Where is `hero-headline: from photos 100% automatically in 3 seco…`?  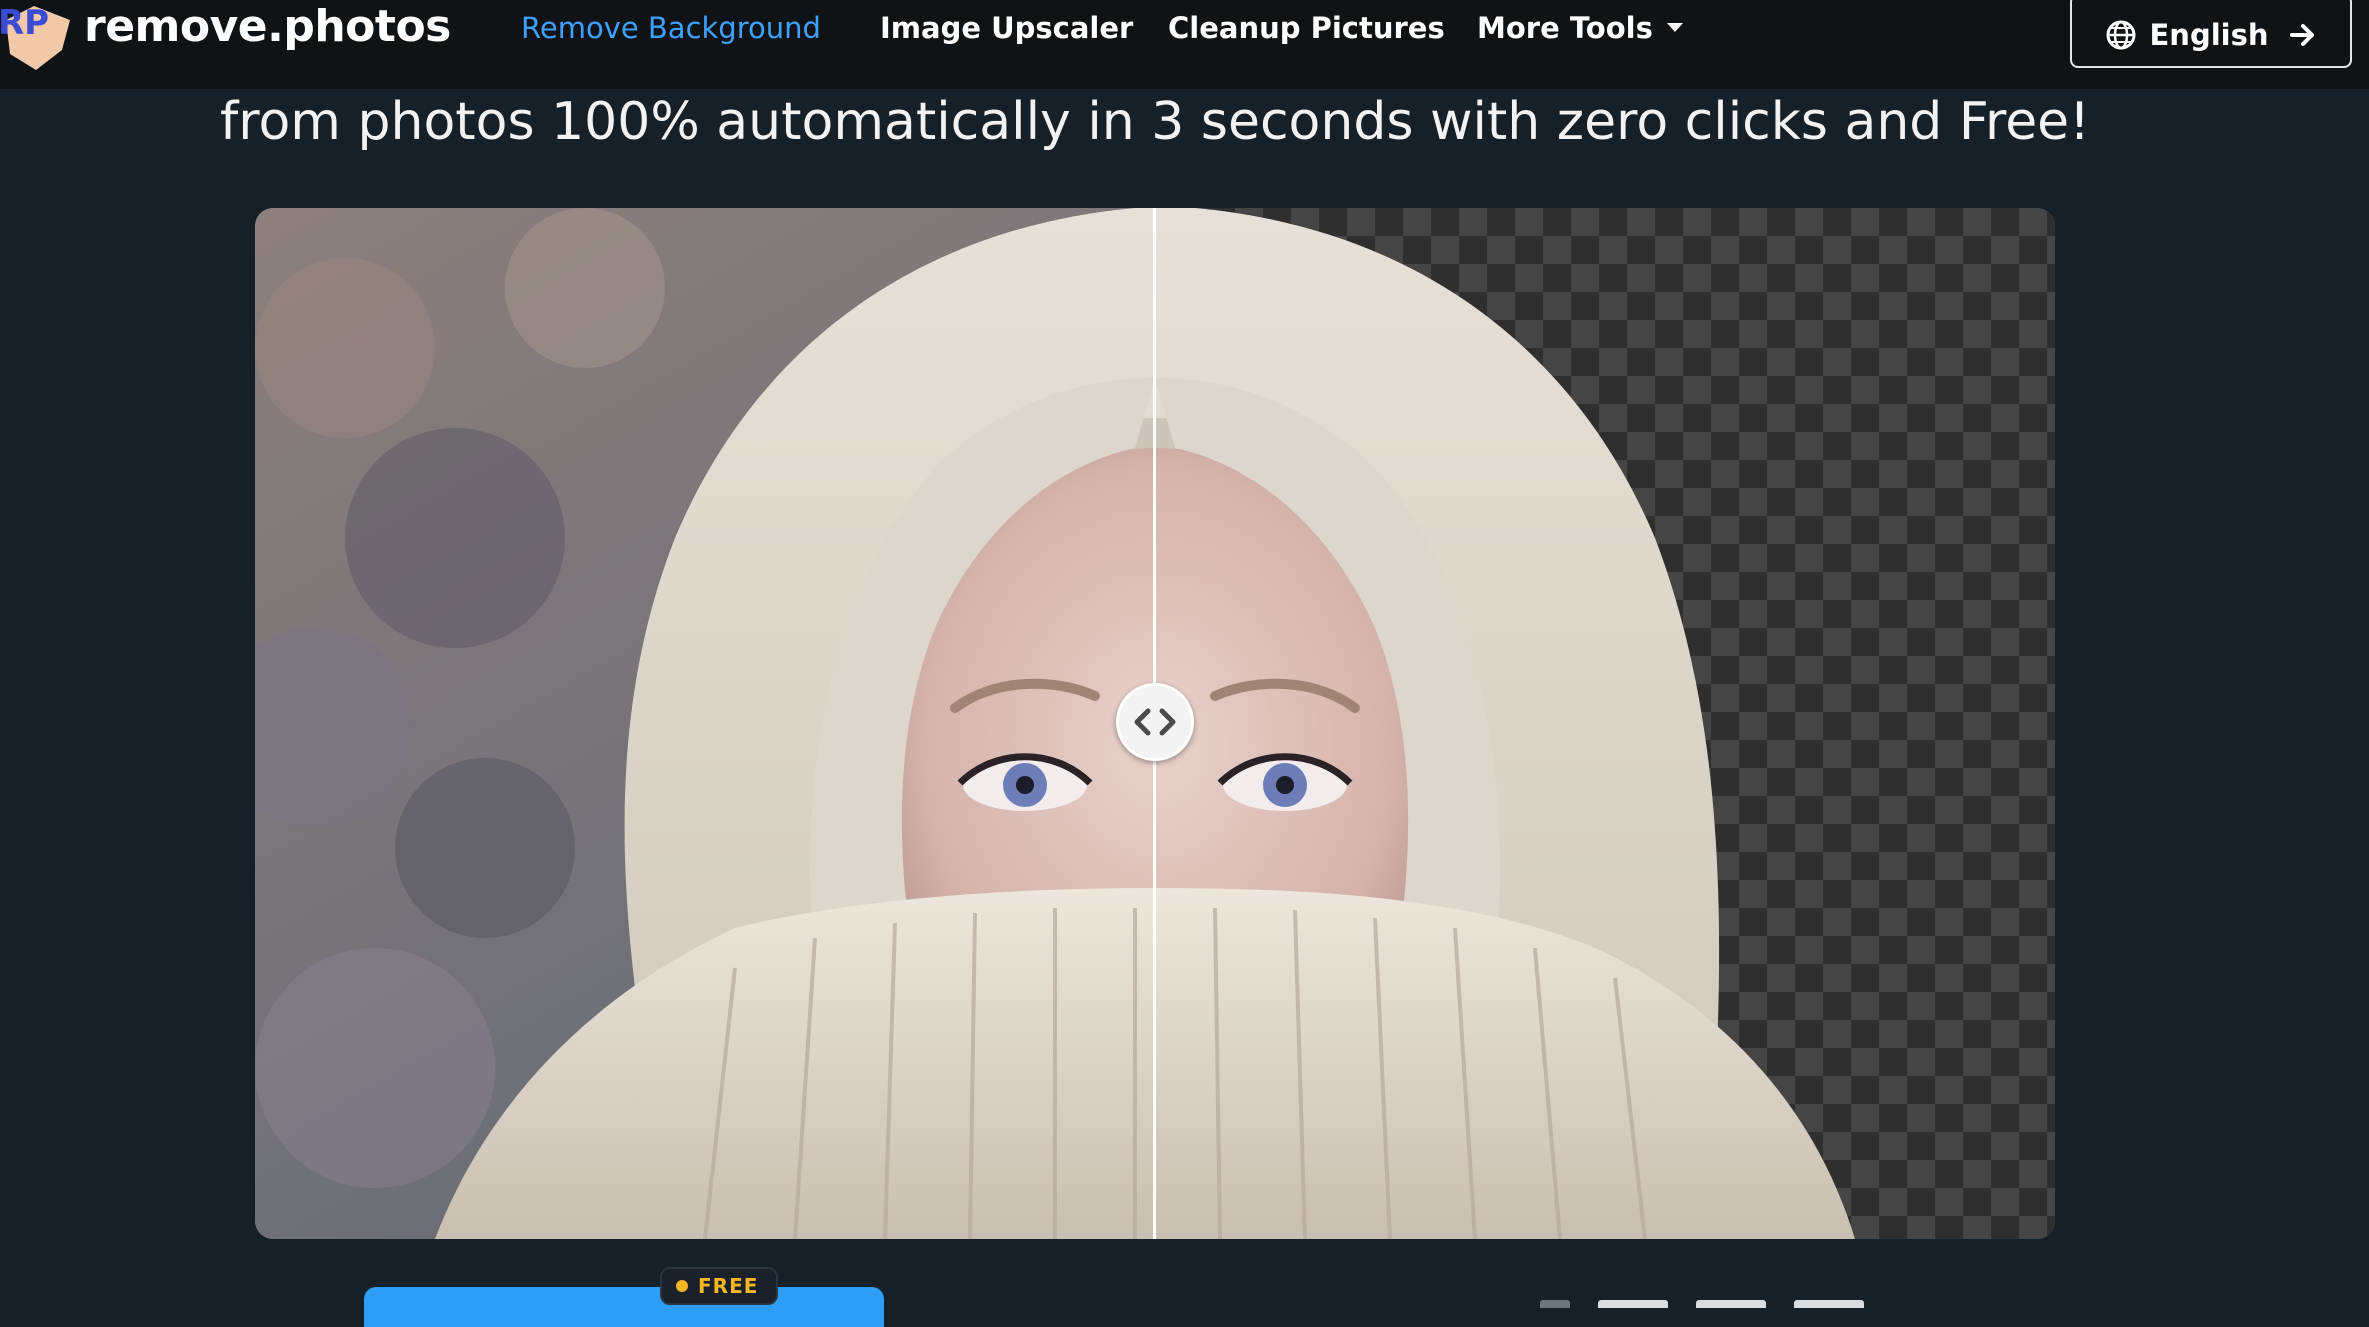 hero-headline: from photos 100% automatically in 3 seco… is located at coordinates (1155, 122).